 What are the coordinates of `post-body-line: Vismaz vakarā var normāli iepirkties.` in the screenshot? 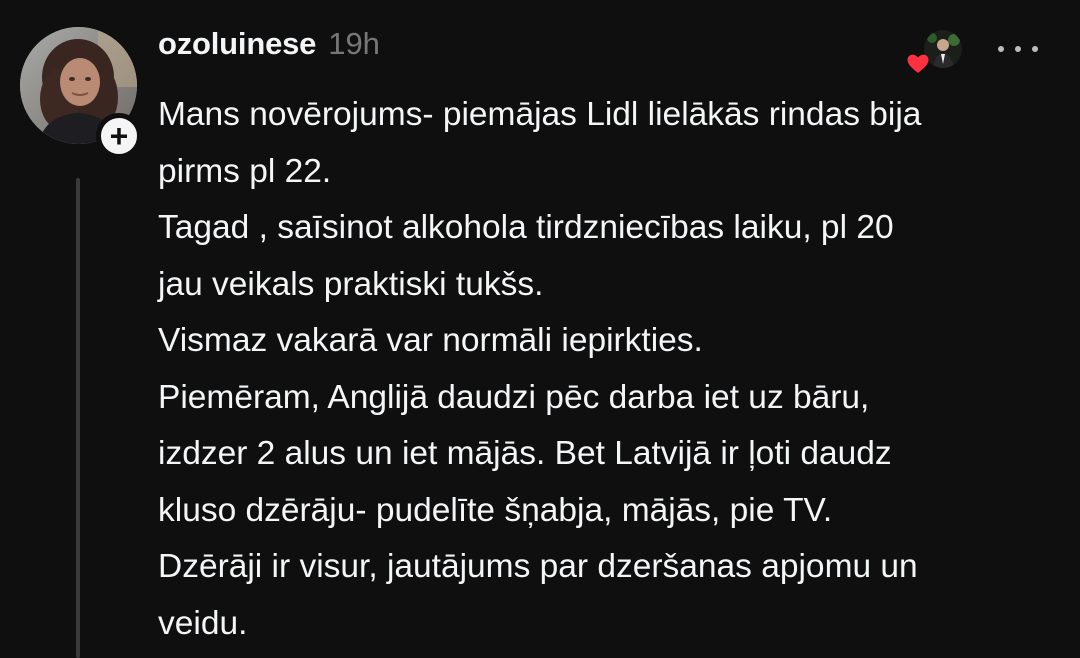 It's located at (430, 340).